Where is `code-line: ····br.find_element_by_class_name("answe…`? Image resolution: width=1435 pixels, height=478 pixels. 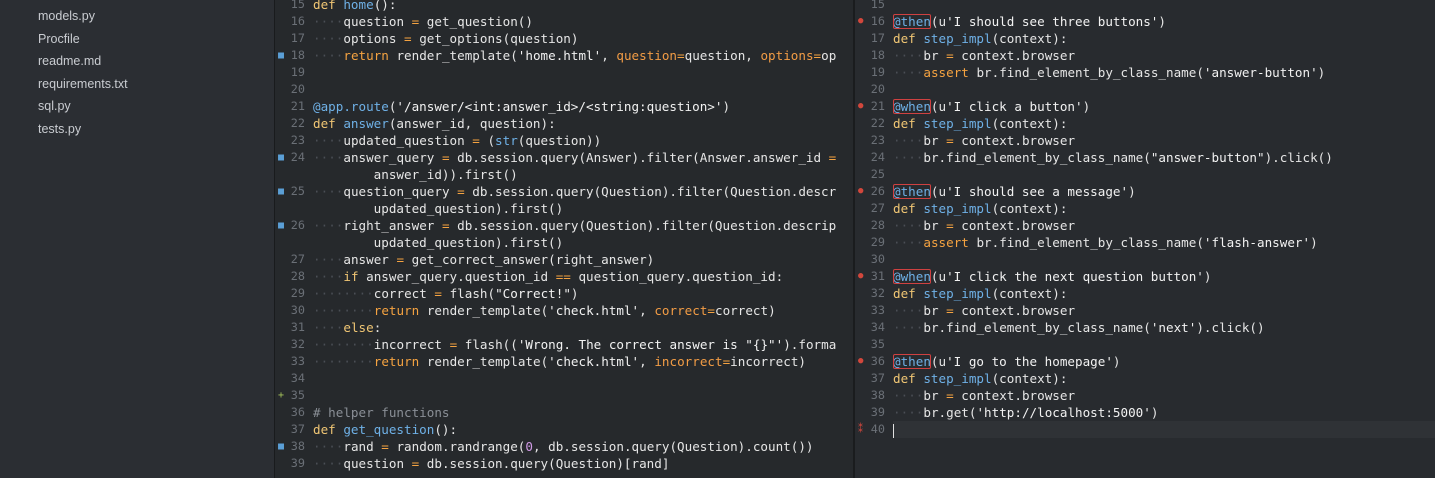 code-line: ····br.find_element_by_class_name("answe… is located at coordinates (1164, 157).